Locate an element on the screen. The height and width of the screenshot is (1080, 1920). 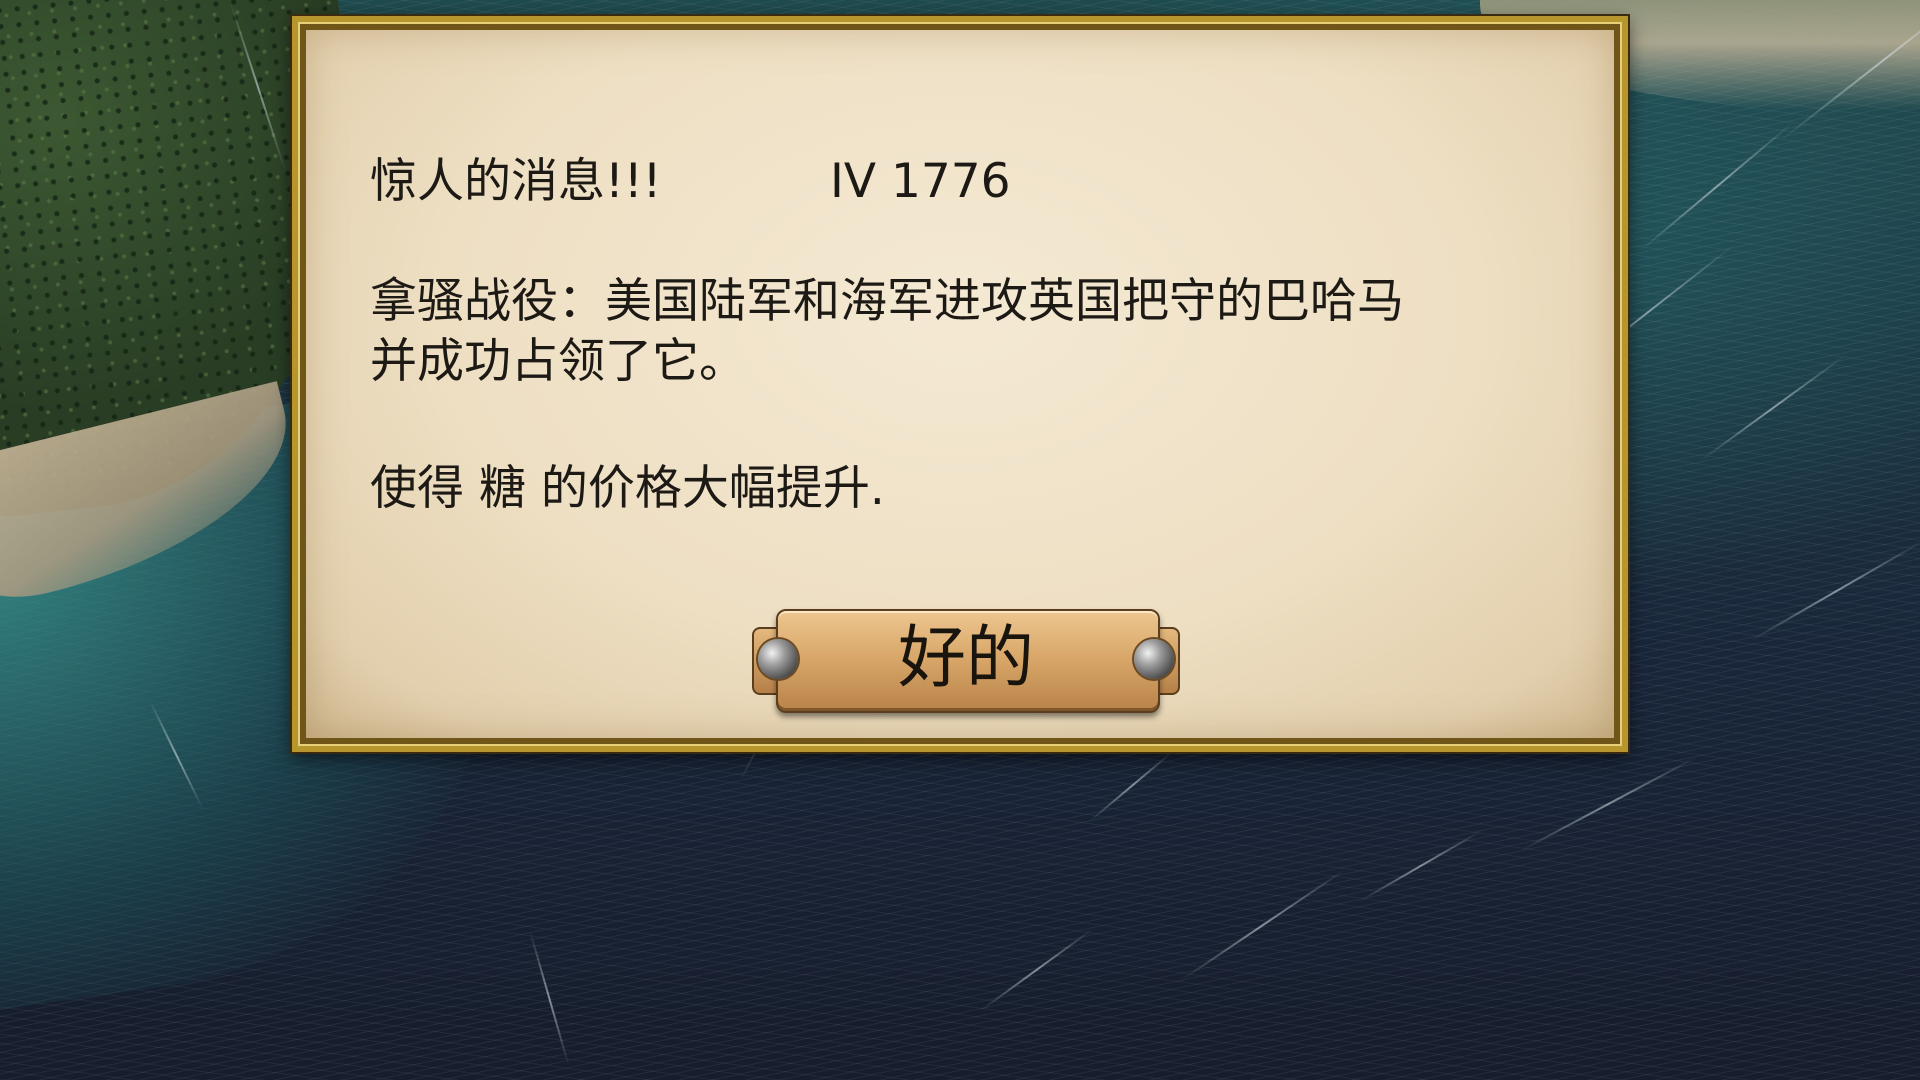
ok-button: 好的 is located at coordinates (966, 661).